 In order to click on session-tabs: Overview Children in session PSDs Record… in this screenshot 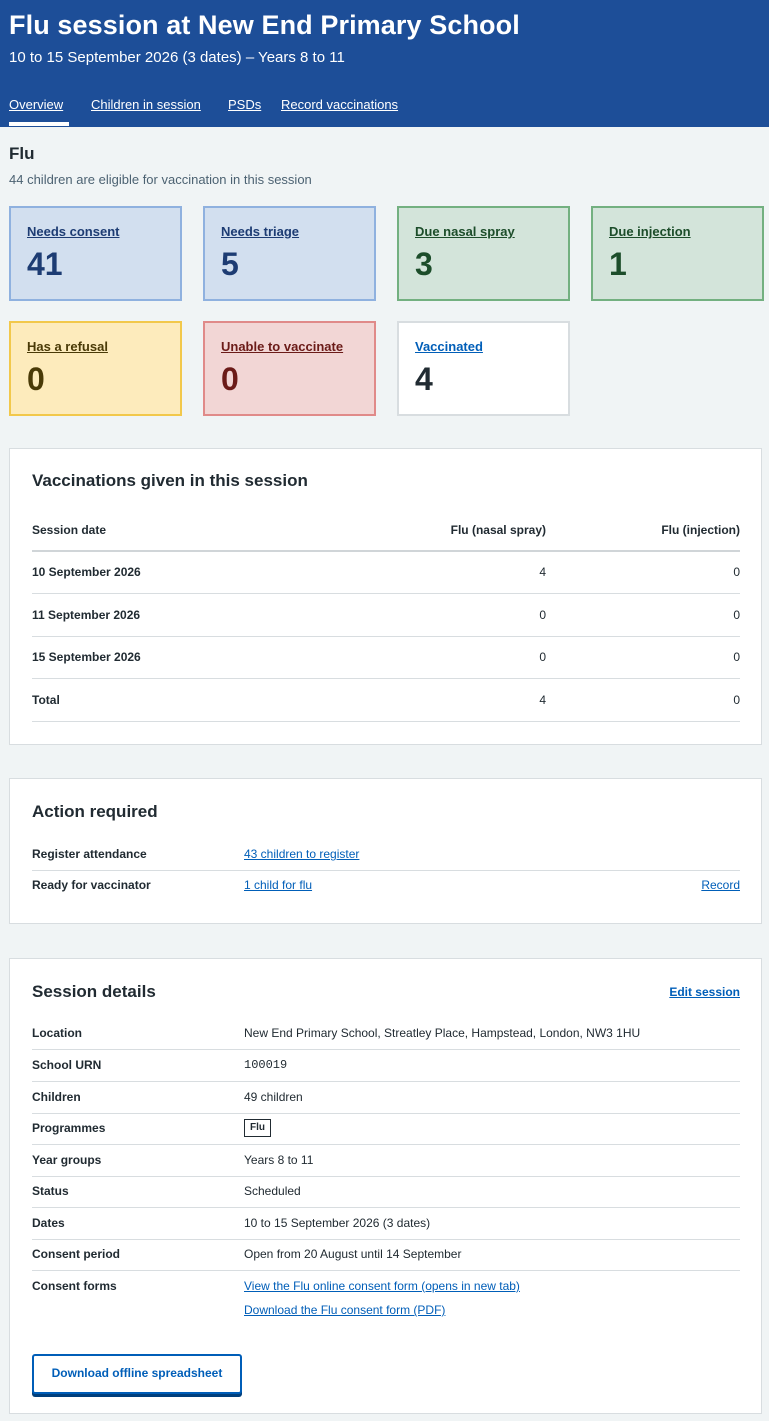, I will do `click(384, 111)`.